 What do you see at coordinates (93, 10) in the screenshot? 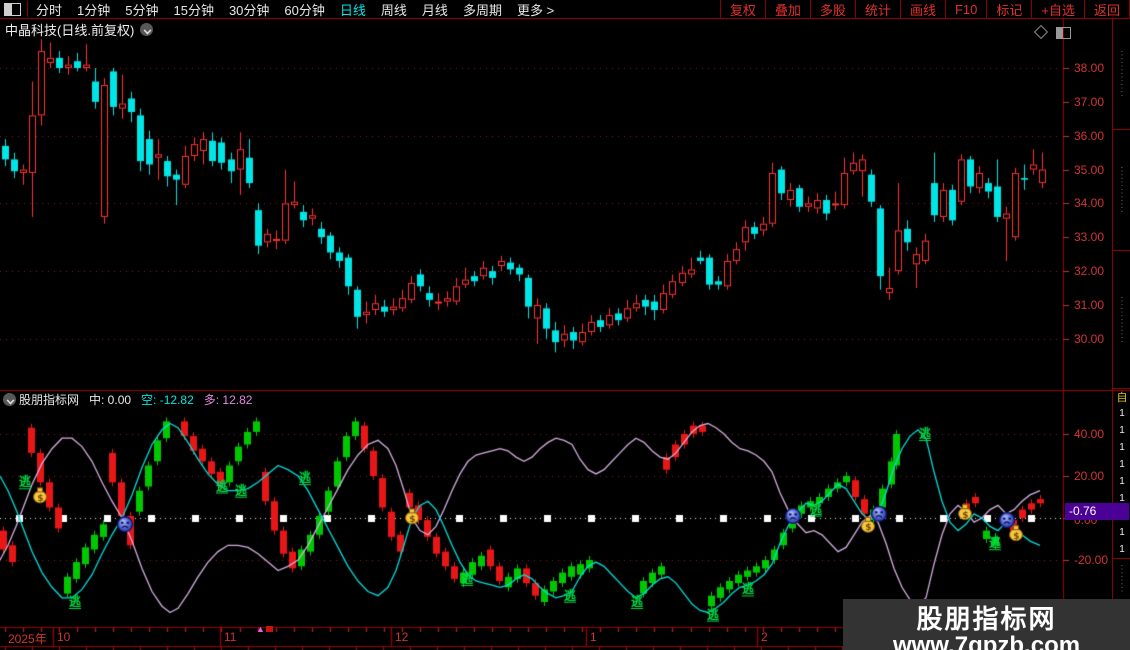
I see `tab-1分钟: 1分钟` at bounding box center [93, 10].